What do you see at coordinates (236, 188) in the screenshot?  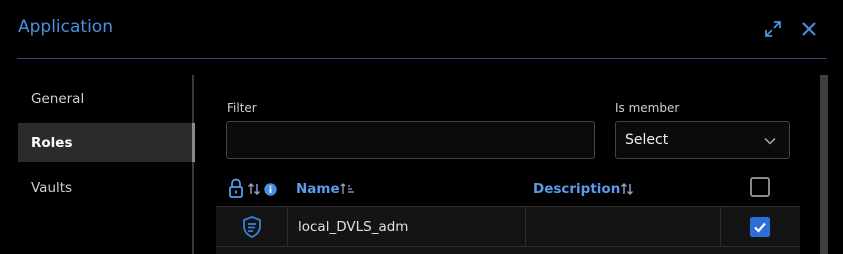 I see `lock-icon` at bounding box center [236, 188].